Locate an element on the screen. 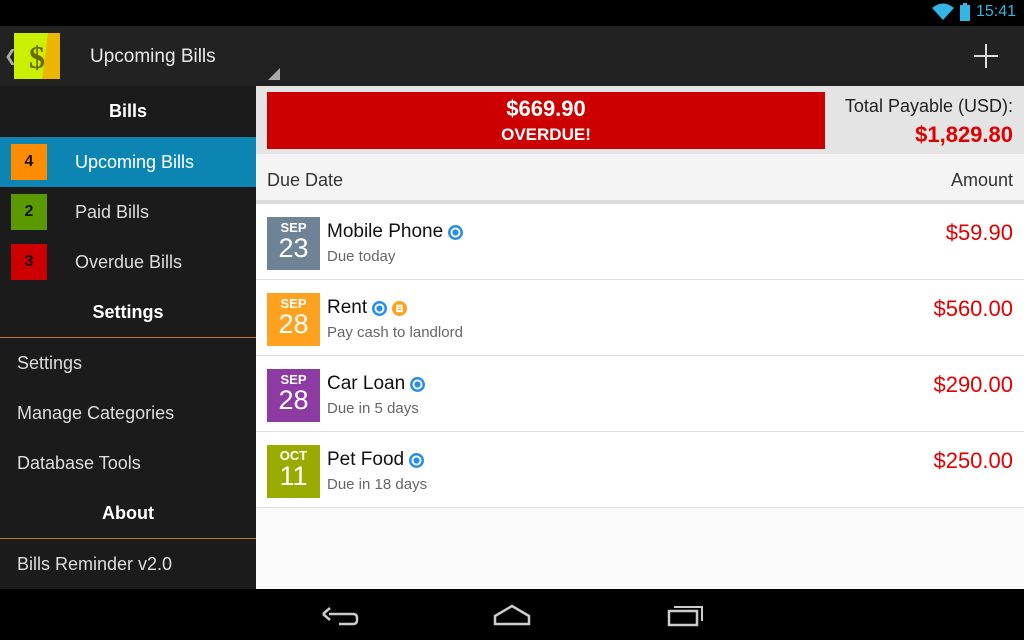 The image size is (1024, 640). overdue-summary: $669.90 OVERDUE! is located at coordinates (546, 120).